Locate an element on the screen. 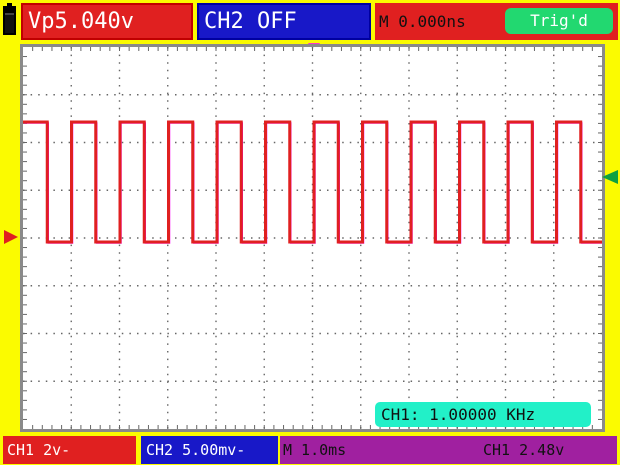 Image resolution: width=620 pixels, height=465 pixels. ch1-scale: CH1 2v- is located at coordinates (69, 450).